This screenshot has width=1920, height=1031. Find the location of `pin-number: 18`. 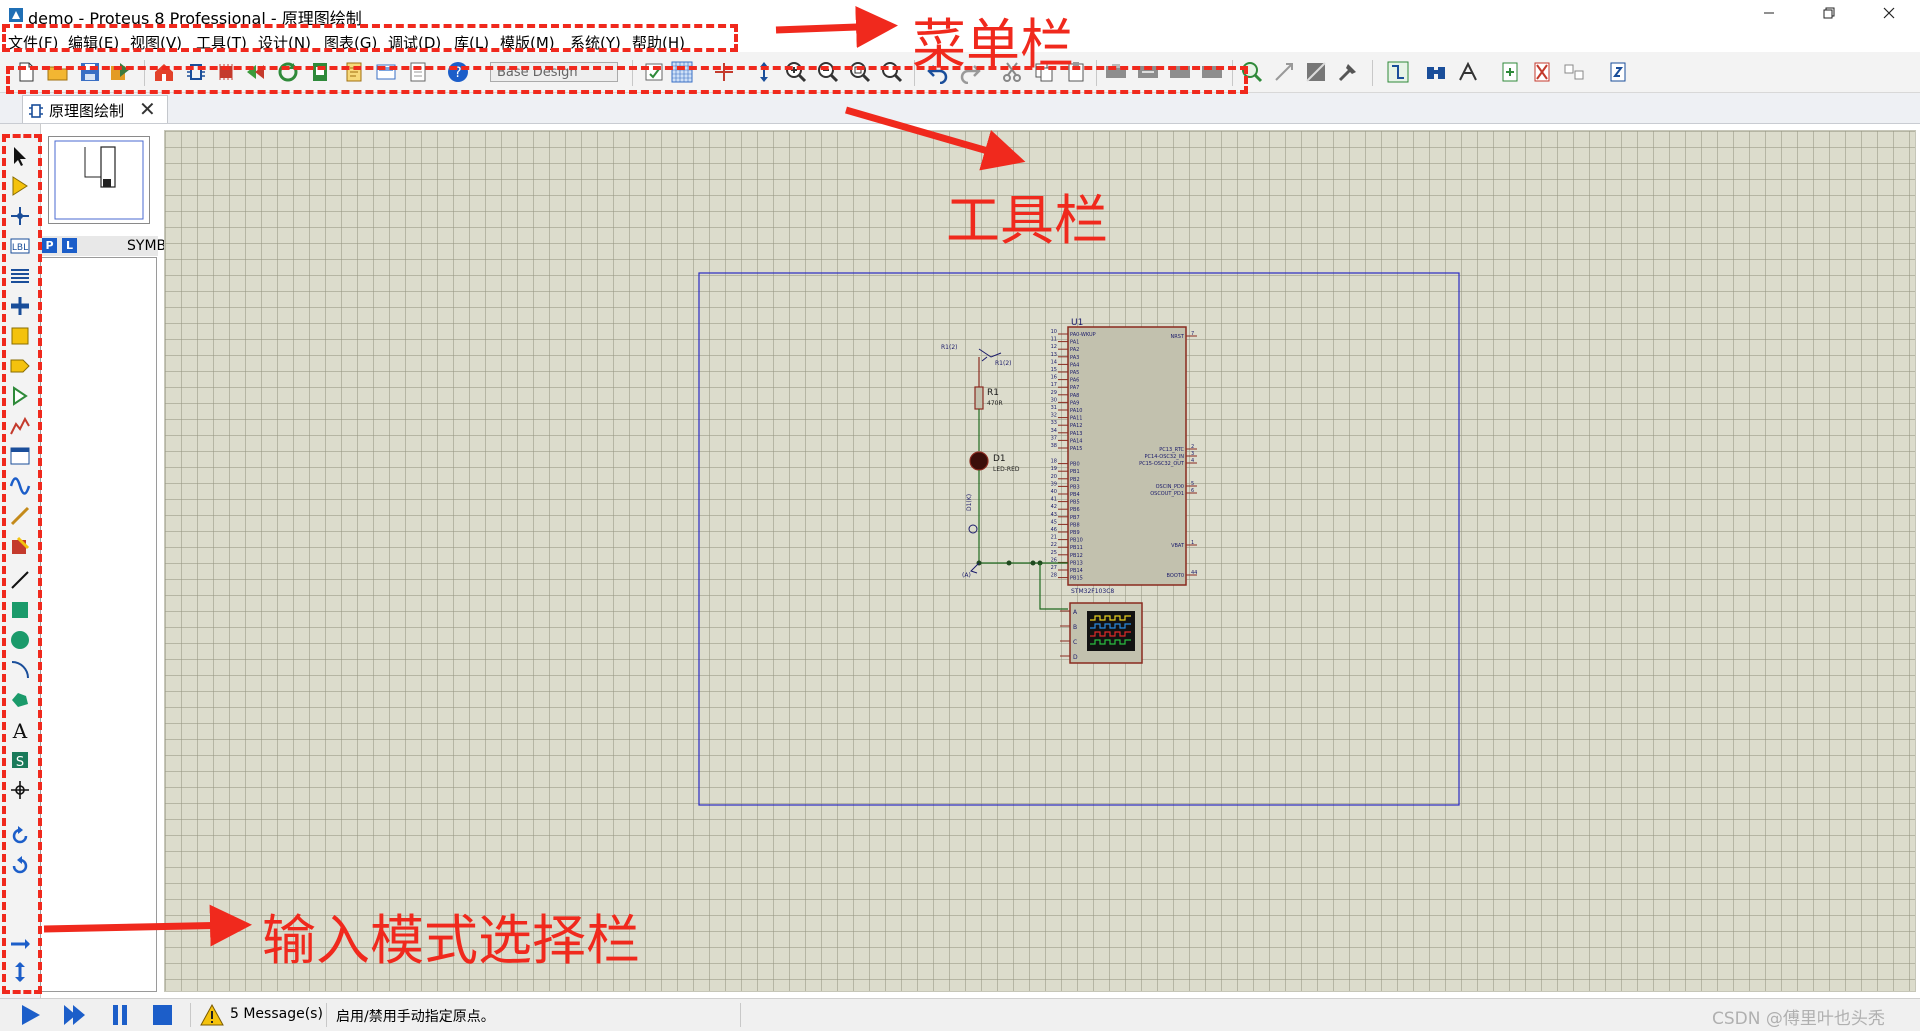

pin-number: 18 is located at coordinates (1054, 462).